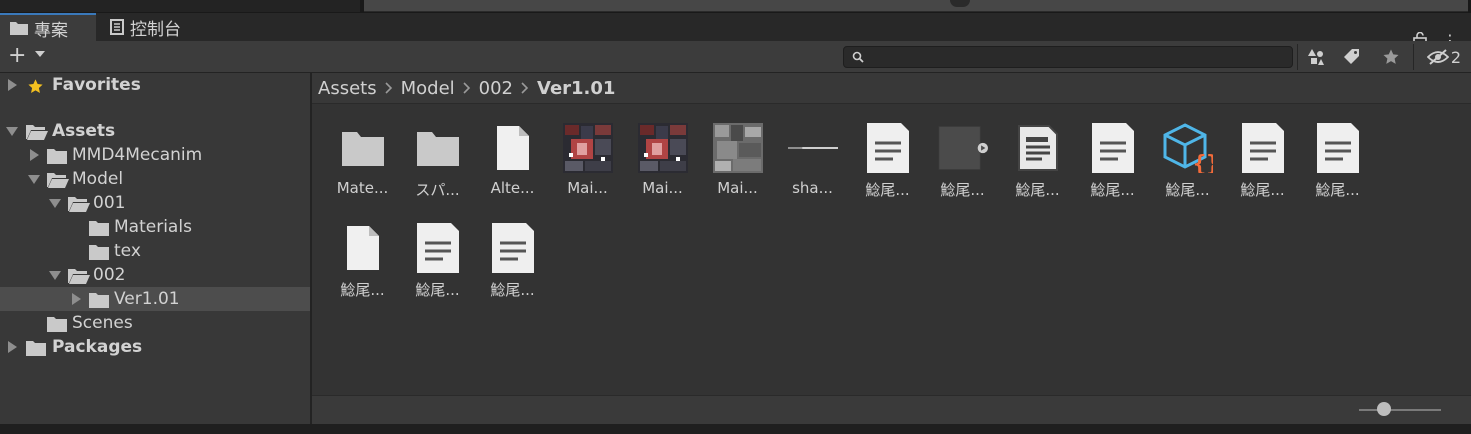 This screenshot has height=434, width=1471. I want to click on folder-open-icon, so click(37, 132).